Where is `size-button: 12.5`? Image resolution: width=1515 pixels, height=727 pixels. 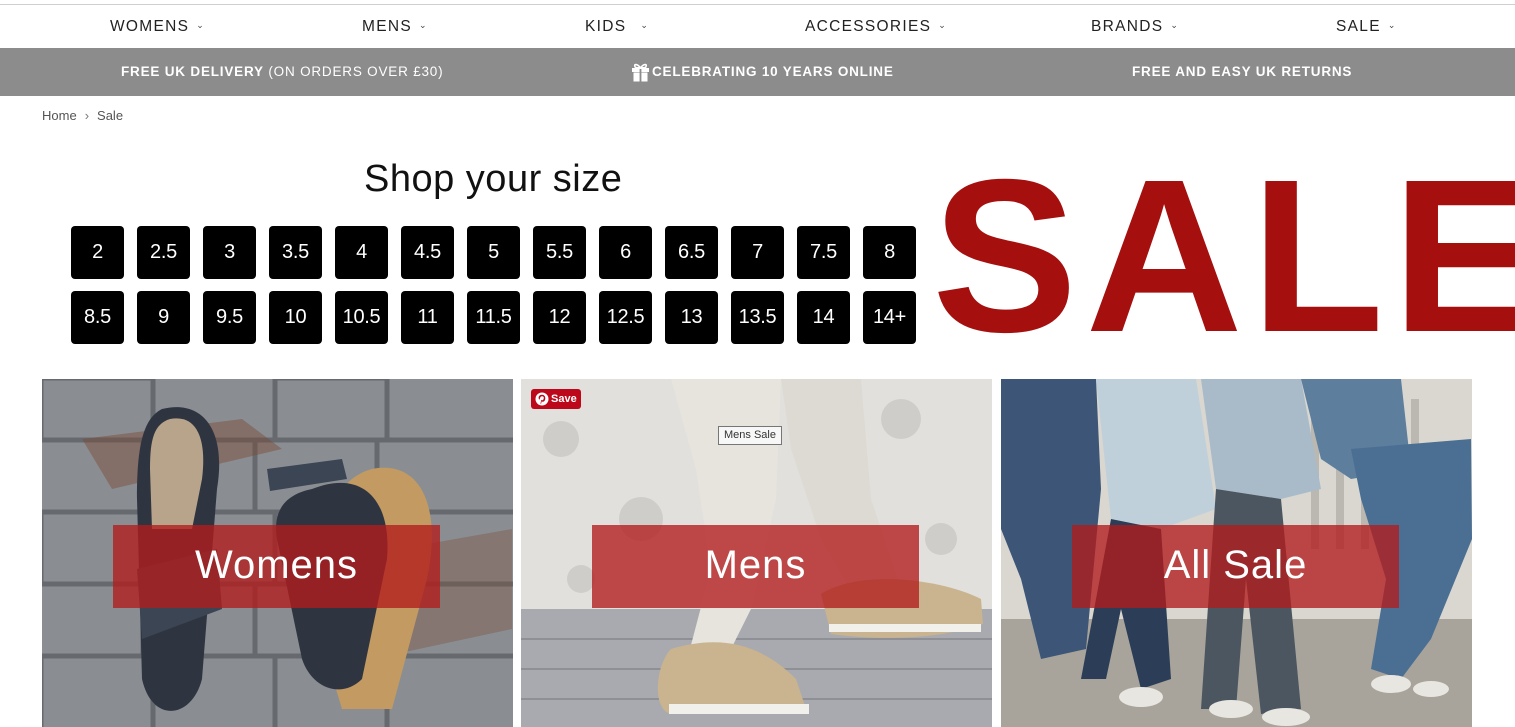 size-button: 12.5 is located at coordinates (625, 317).